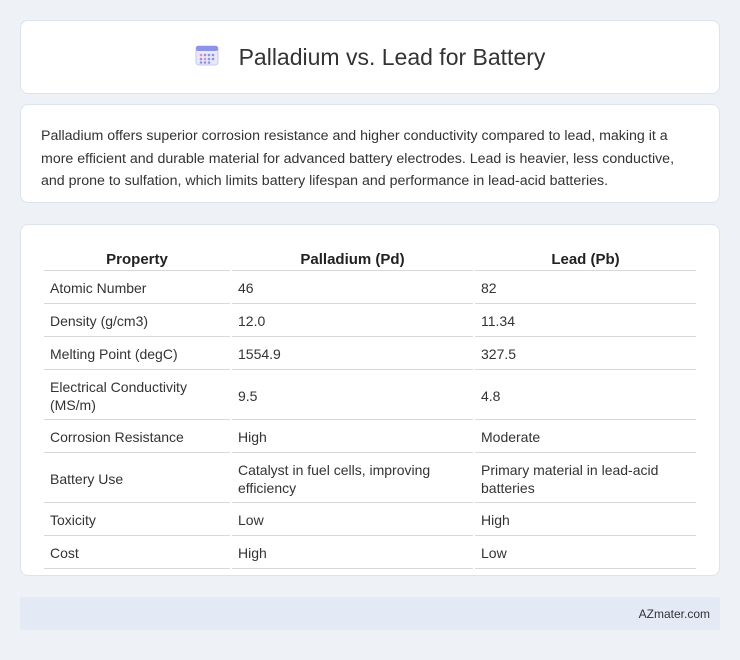 The image size is (740, 660). I want to click on row-lead: 82, so click(585, 288).